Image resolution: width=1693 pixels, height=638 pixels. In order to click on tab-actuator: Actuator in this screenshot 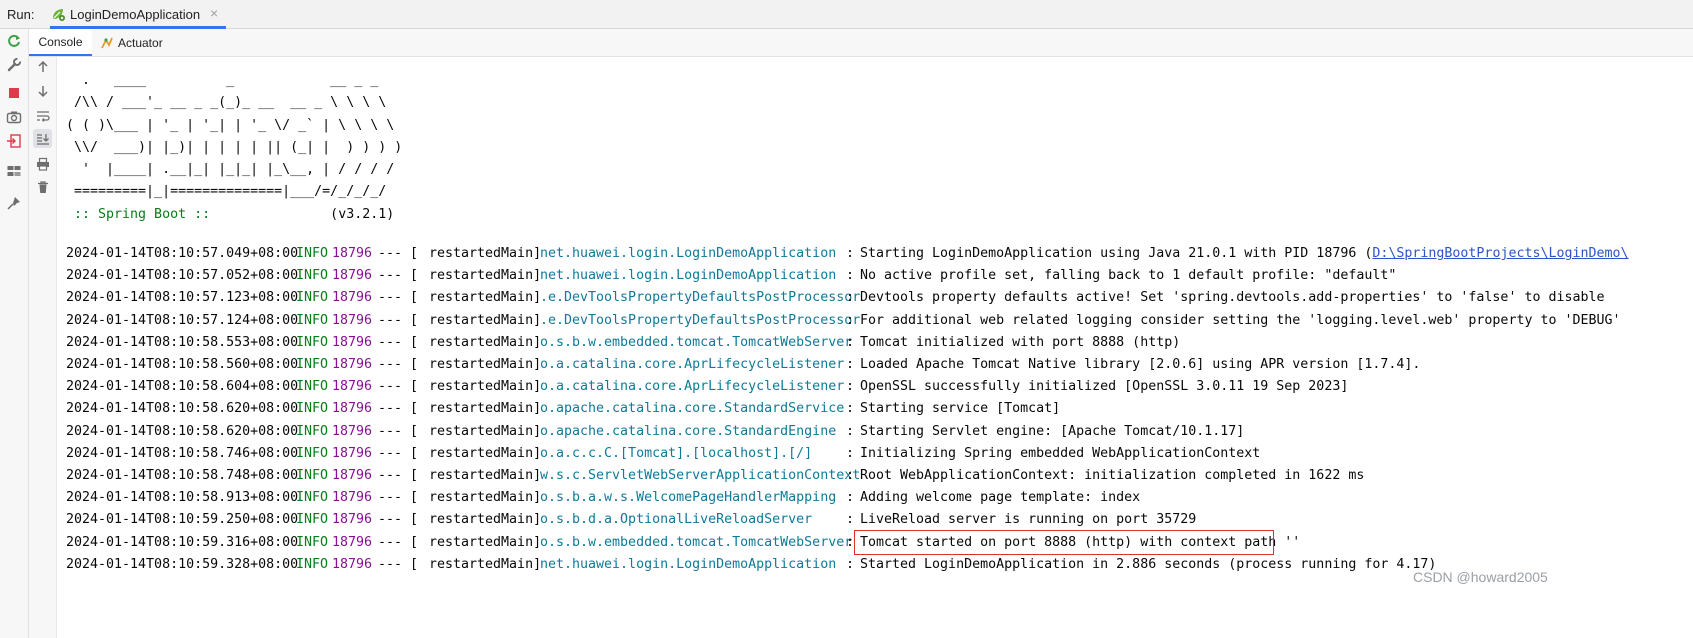, I will do `click(136, 42)`.